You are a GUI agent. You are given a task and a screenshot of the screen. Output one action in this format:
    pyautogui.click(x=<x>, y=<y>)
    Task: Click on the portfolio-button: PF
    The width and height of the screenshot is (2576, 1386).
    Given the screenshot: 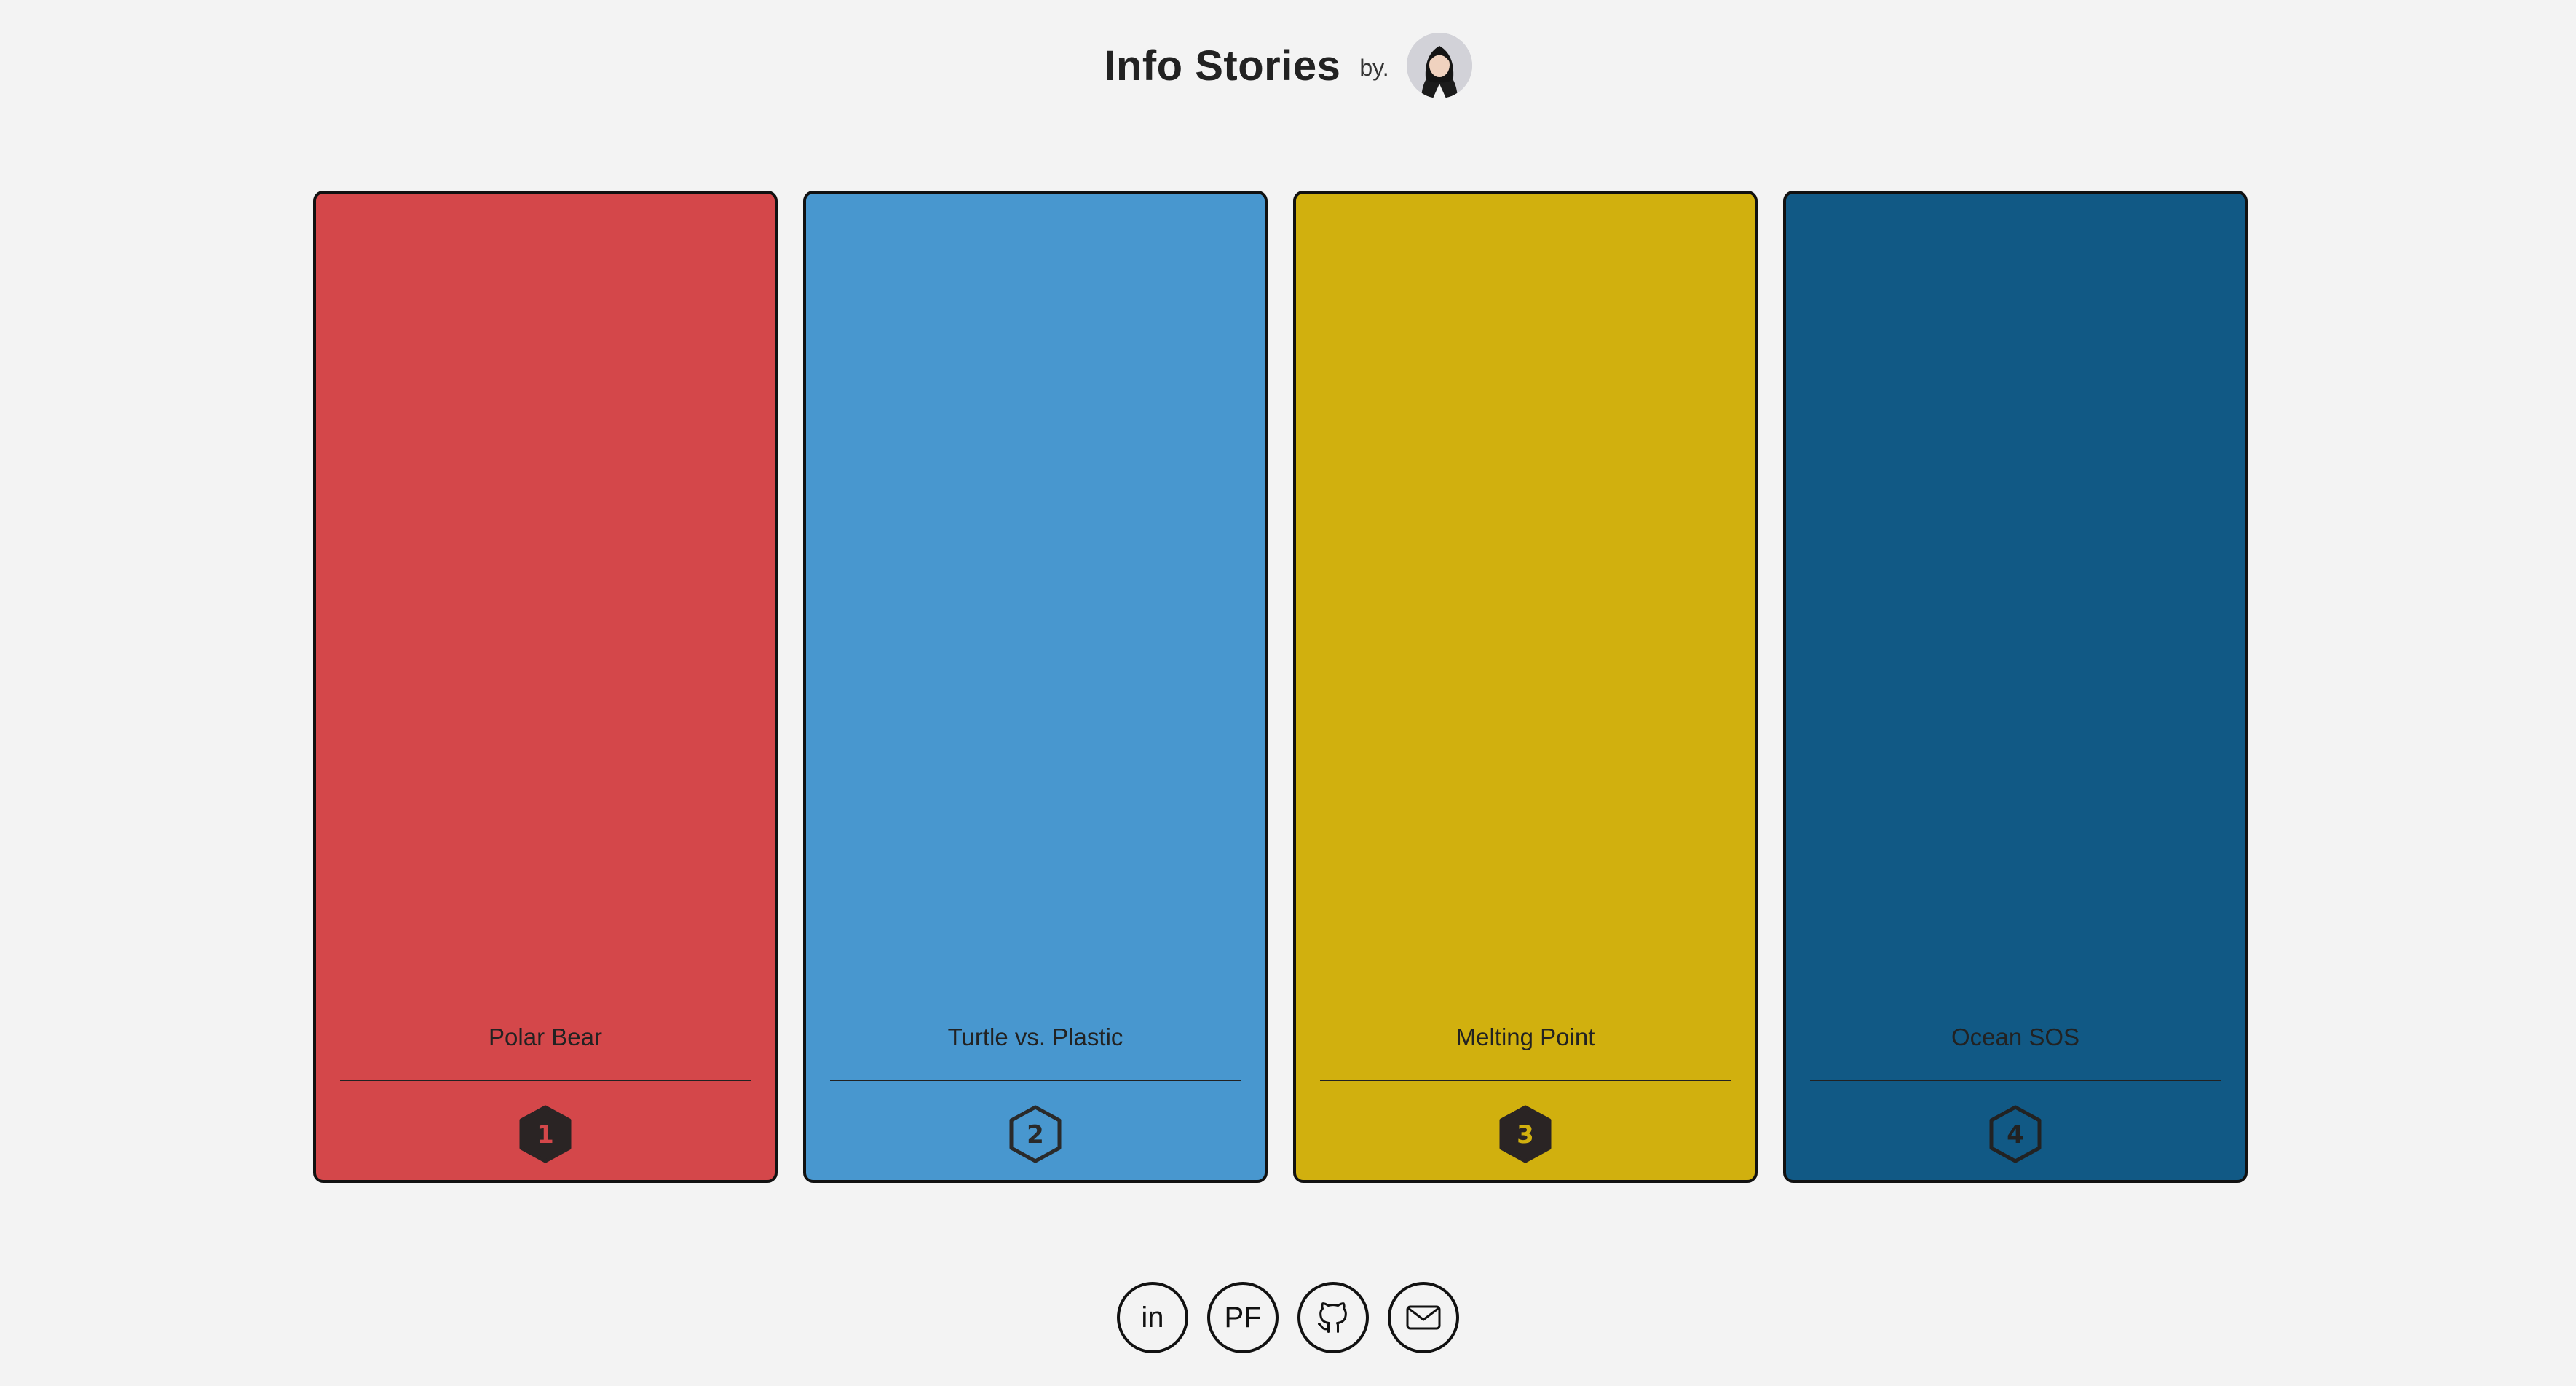 What is the action you would take?
    pyautogui.click(x=1243, y=1317)
    